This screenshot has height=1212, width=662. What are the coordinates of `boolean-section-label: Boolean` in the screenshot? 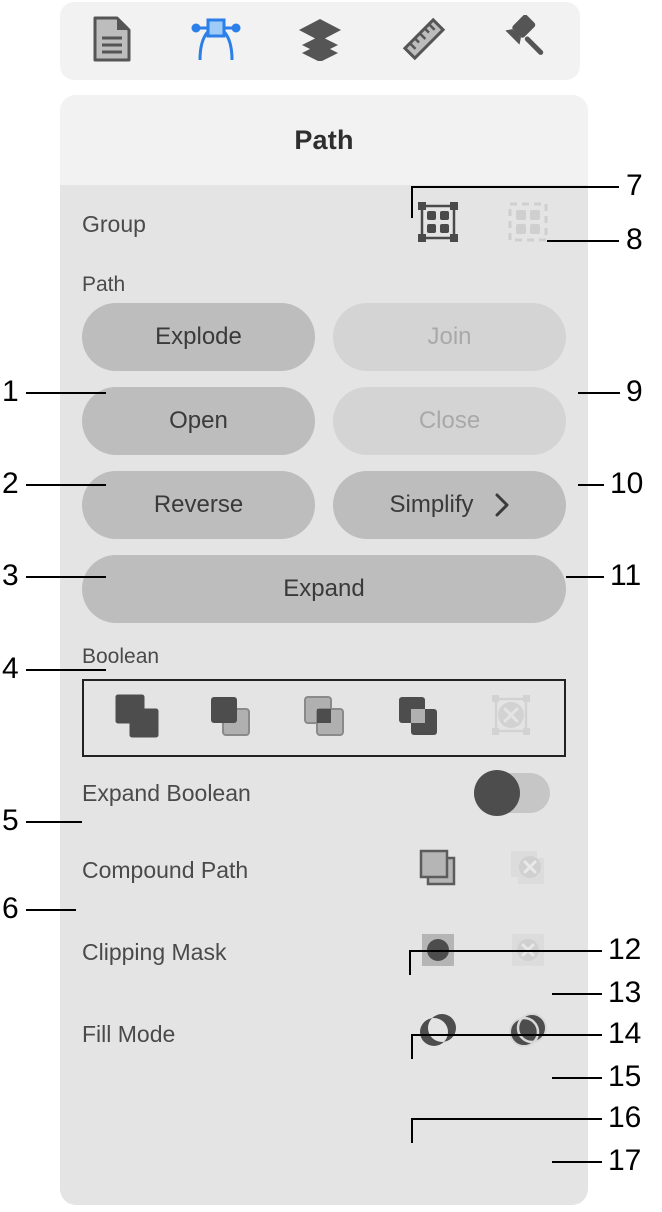 It's located at (121, 656).